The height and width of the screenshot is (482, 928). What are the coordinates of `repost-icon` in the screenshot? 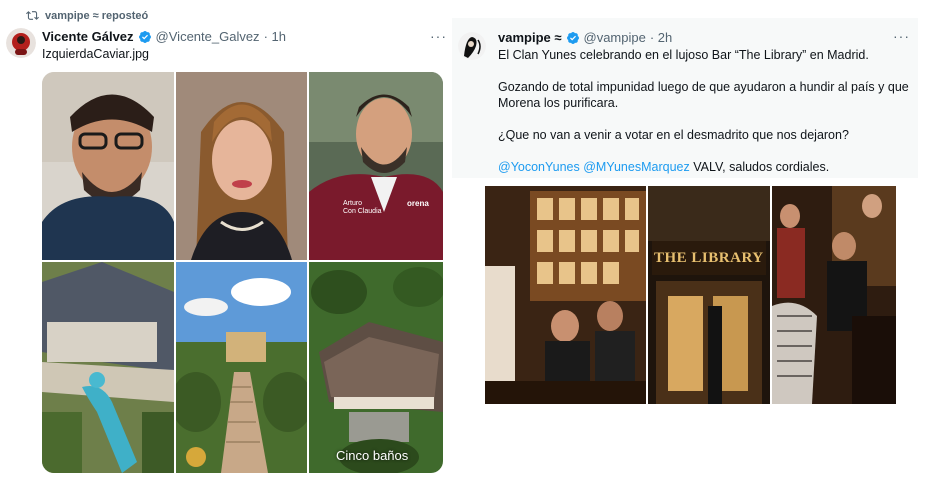 It's located at (32, 15).